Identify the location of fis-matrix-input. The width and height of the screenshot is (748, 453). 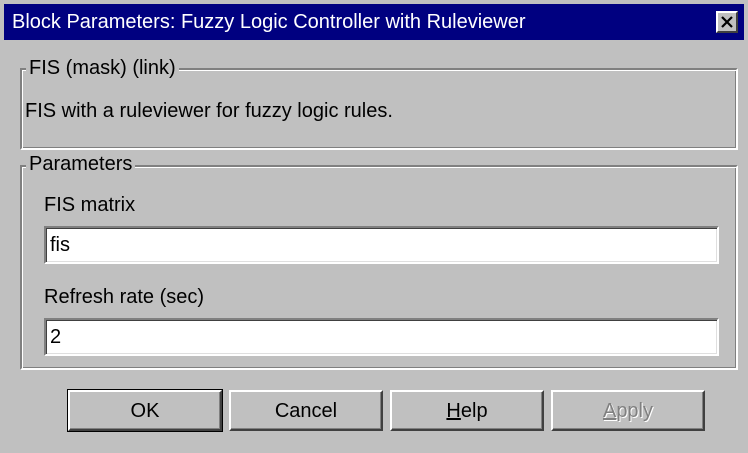
(381, 245).